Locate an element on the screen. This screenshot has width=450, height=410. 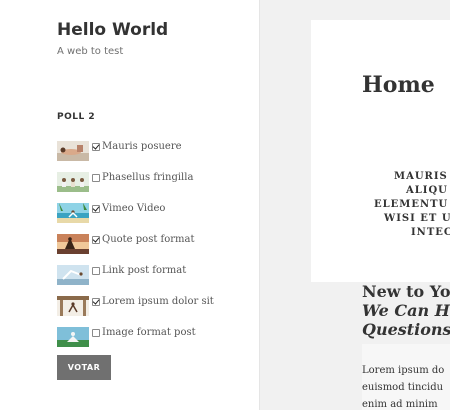
poll-option-label: Link post format is located at coordinates (144, 270).